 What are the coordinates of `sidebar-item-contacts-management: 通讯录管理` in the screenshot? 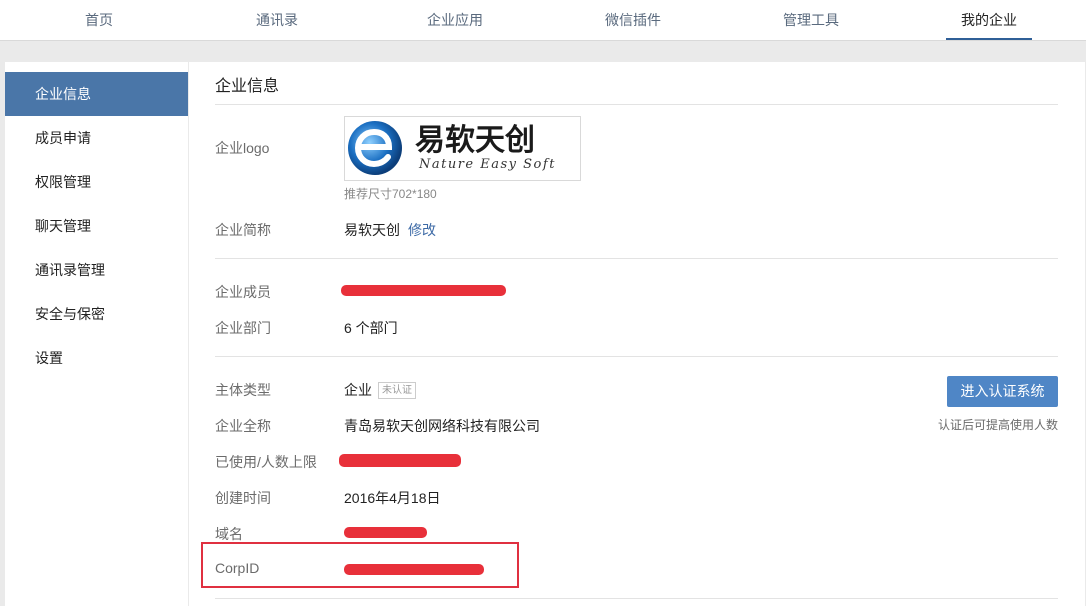 It's located at (96, 270).